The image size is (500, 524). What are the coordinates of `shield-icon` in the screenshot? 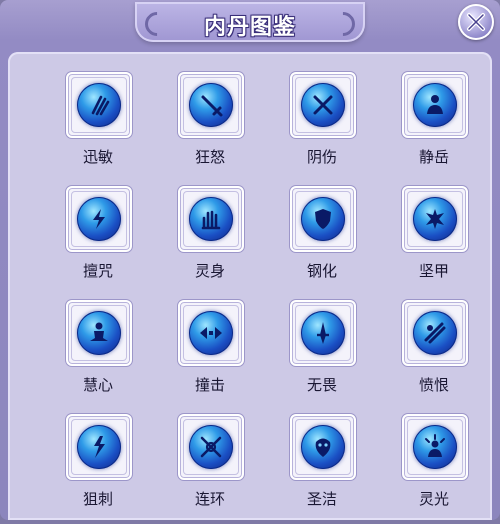 It's located at (323, 219).